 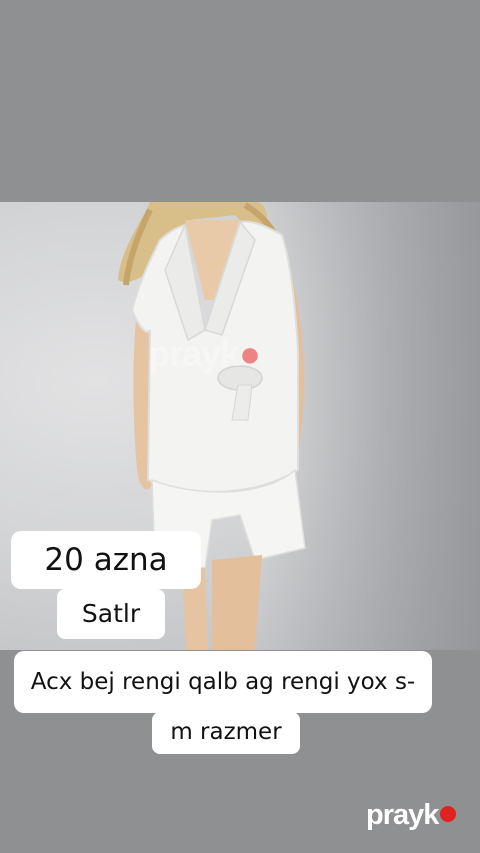 I want to click on price-label: 20 azna, so click(x=106, y=560).